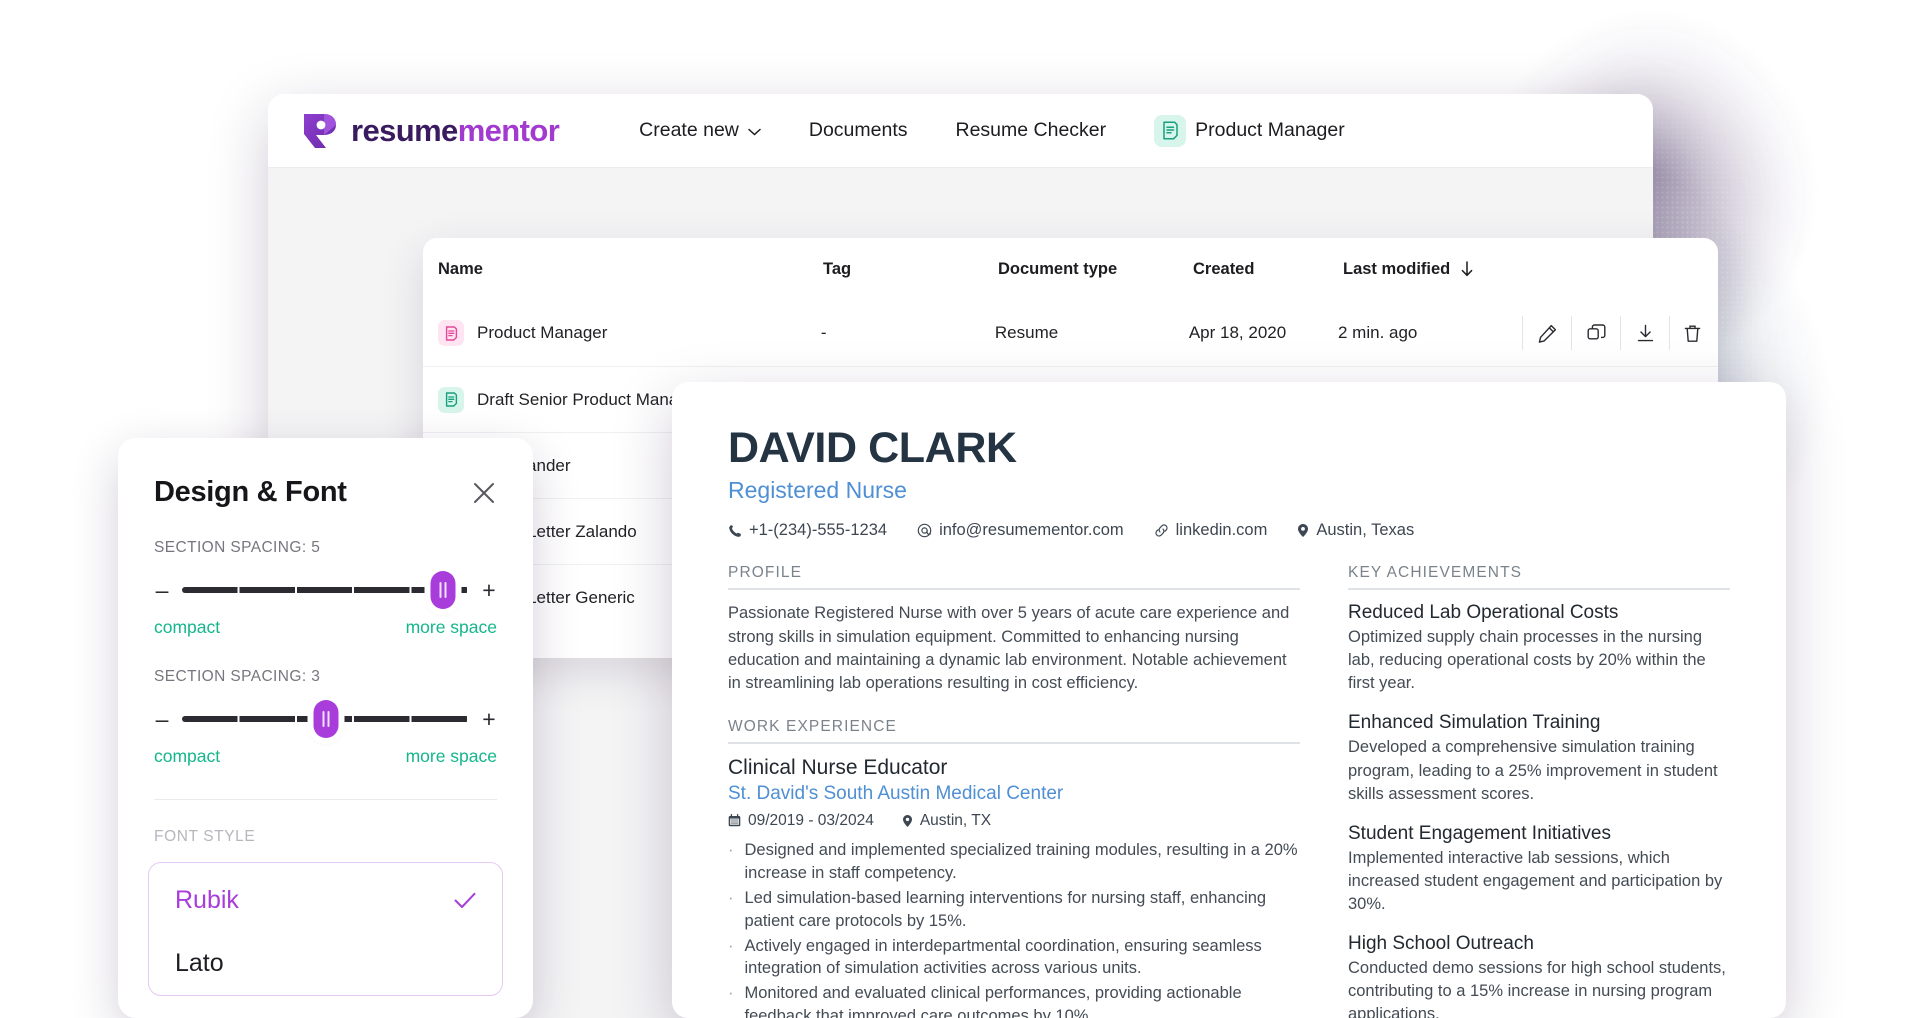 The width and height of the screenshot is (1920, 1018). I want to click on font-option-rubik: Rubik, so click(325, 900).